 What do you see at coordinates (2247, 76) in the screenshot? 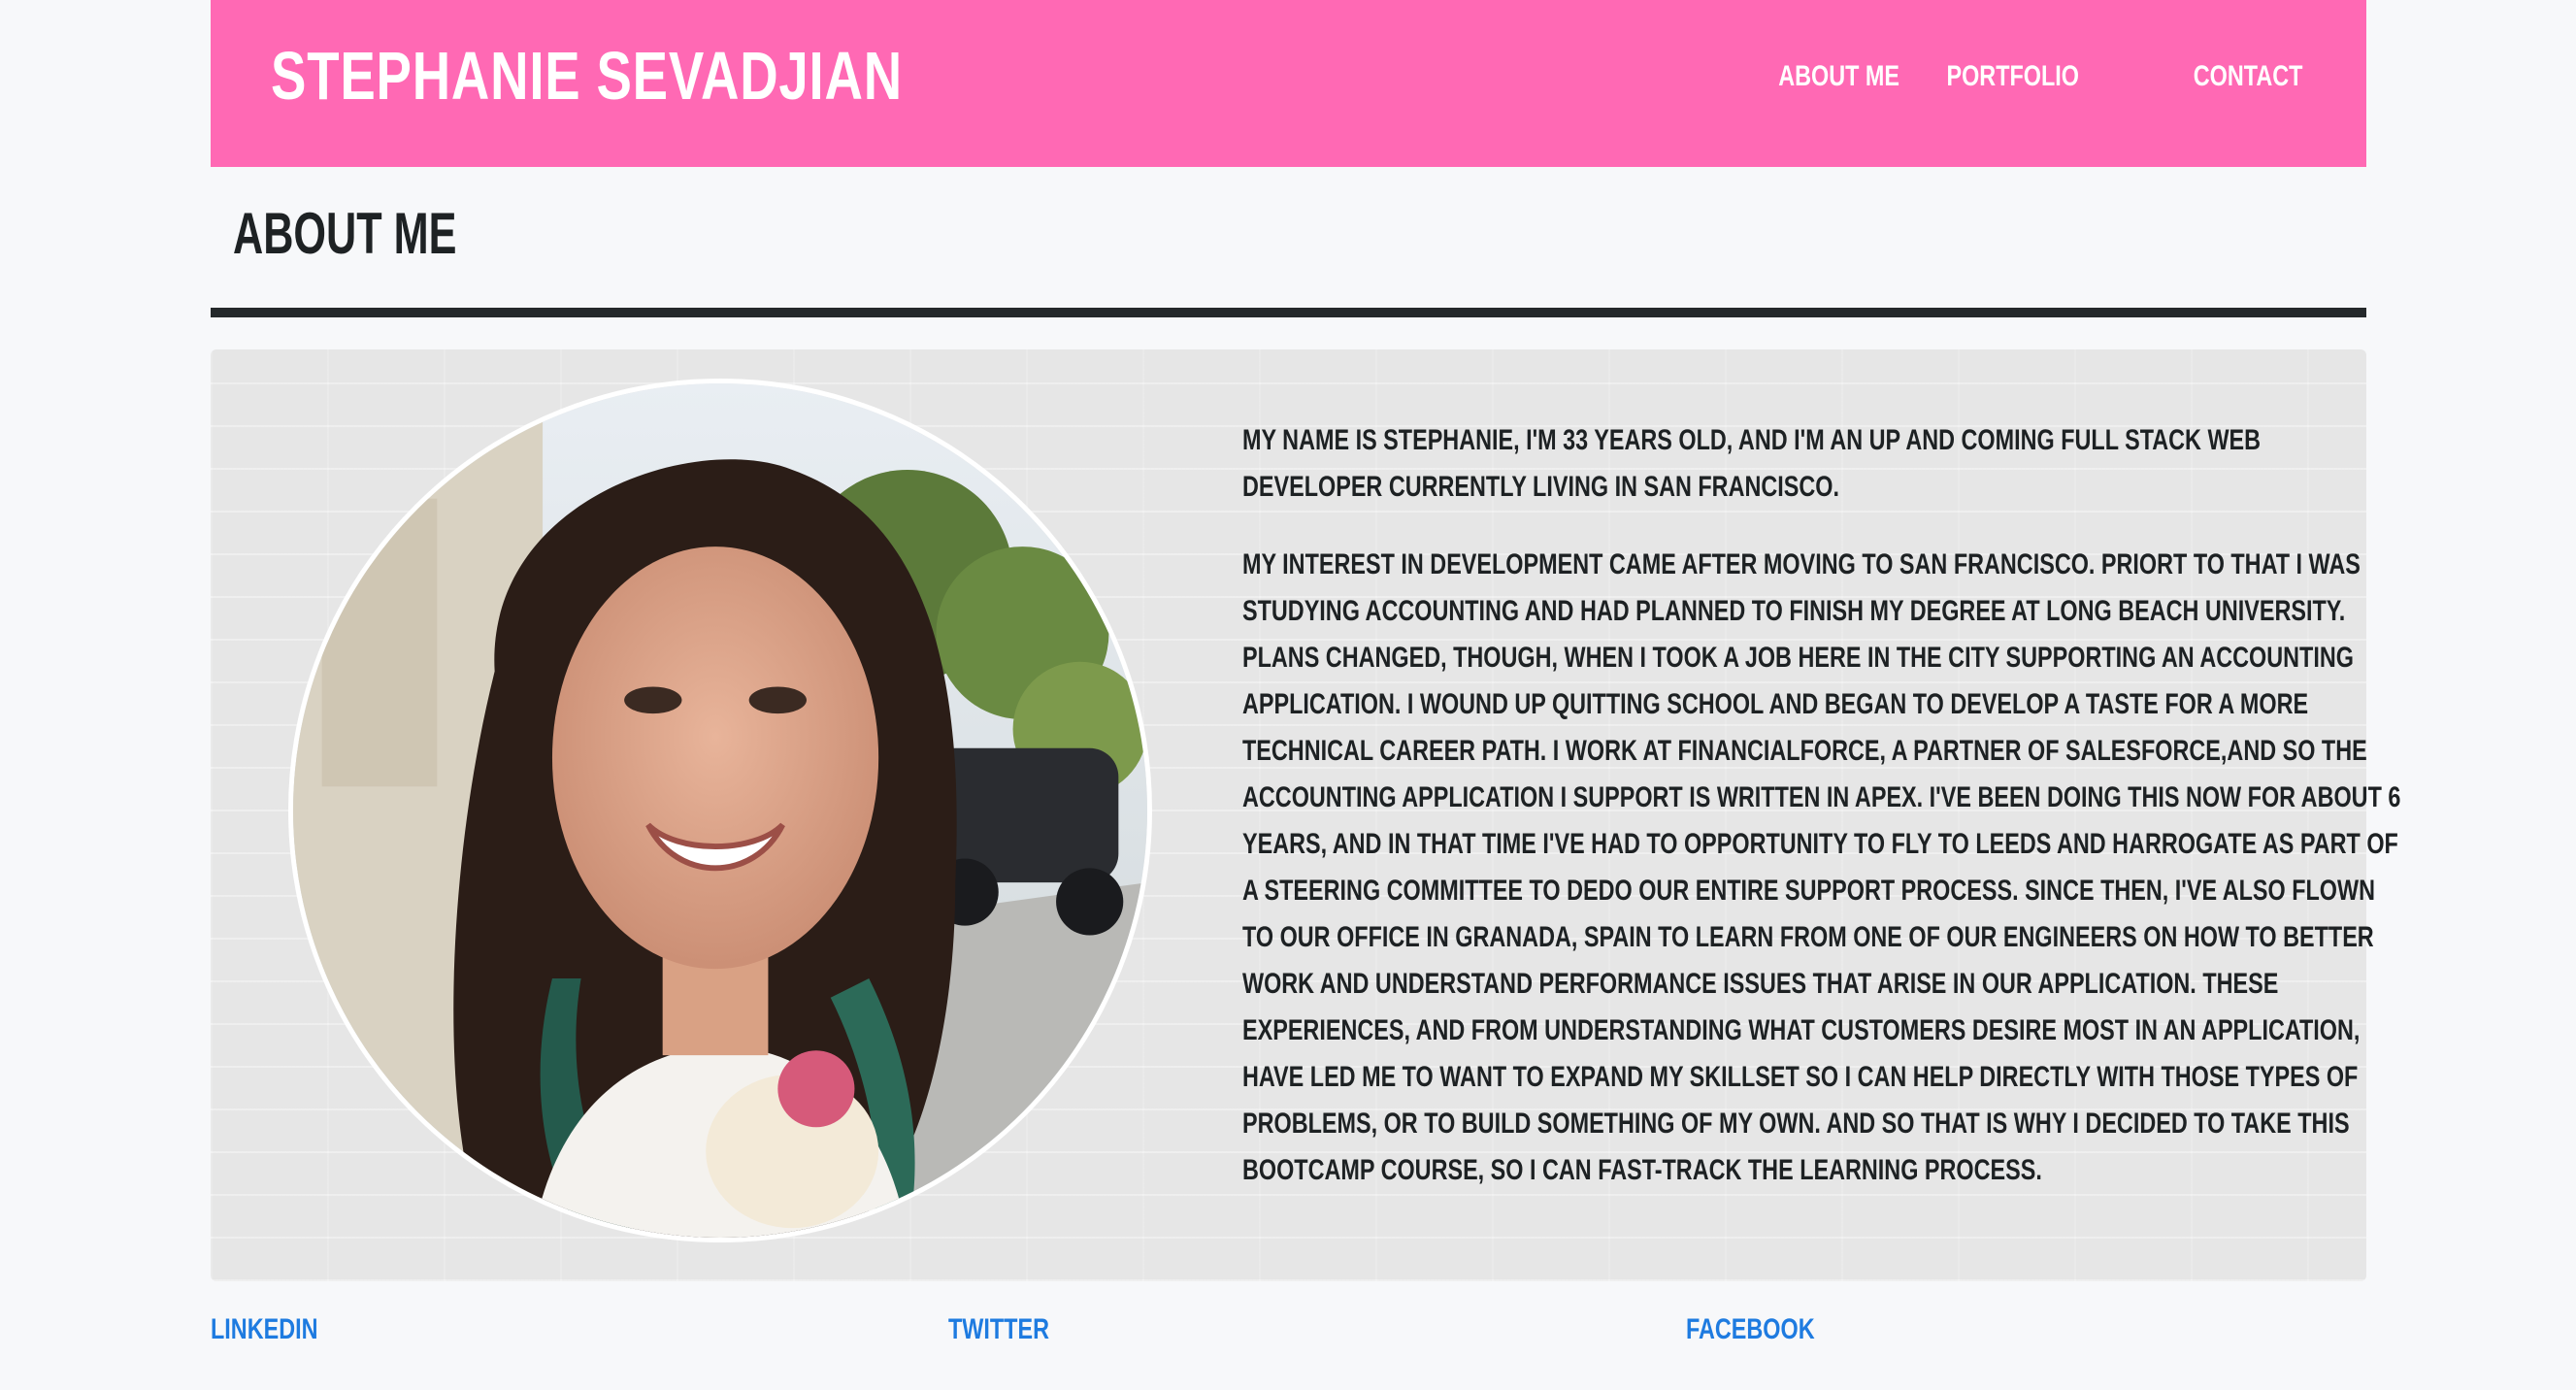
I see `nav-contact: CONTACT` at bounding box center [2247, 76].